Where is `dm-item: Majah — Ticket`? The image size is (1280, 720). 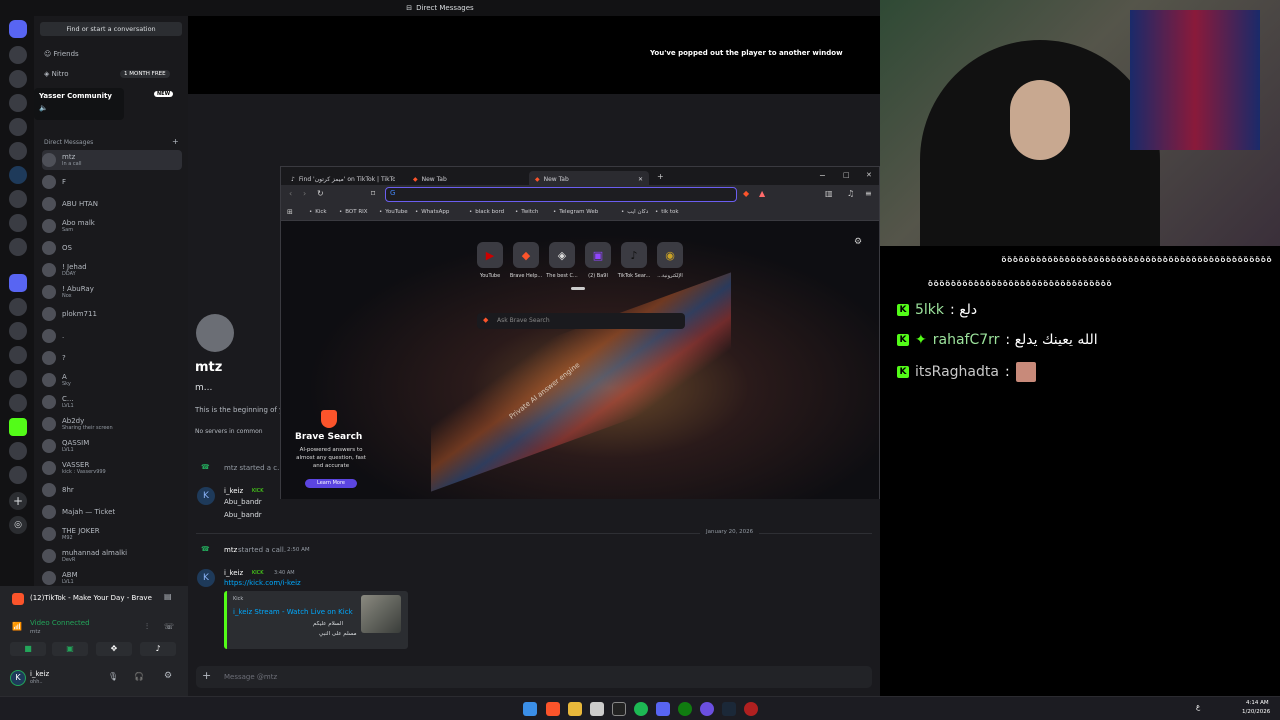 dm-item: Majah — Ticket is located at coordinates (112, 512).